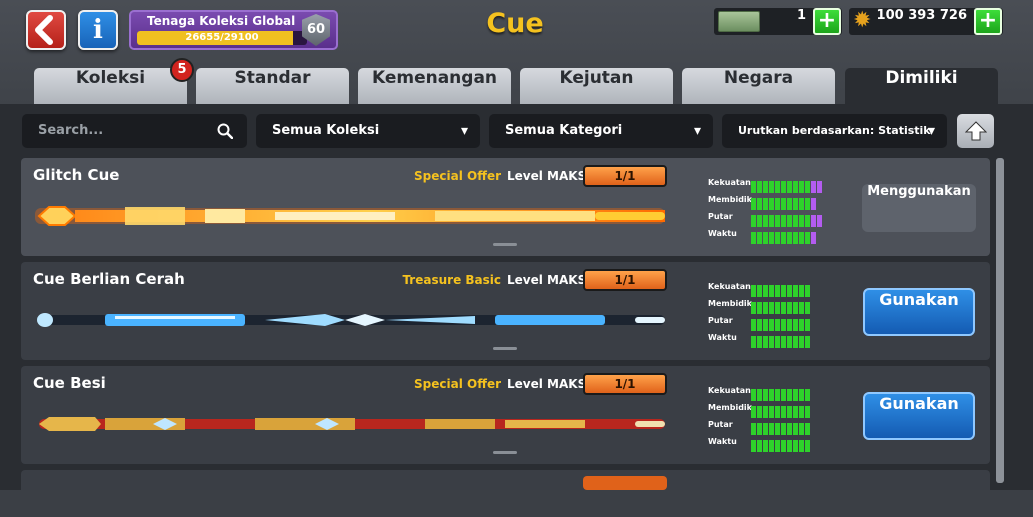  I want to click on scrollbar-thumb, so click(1000, 320).